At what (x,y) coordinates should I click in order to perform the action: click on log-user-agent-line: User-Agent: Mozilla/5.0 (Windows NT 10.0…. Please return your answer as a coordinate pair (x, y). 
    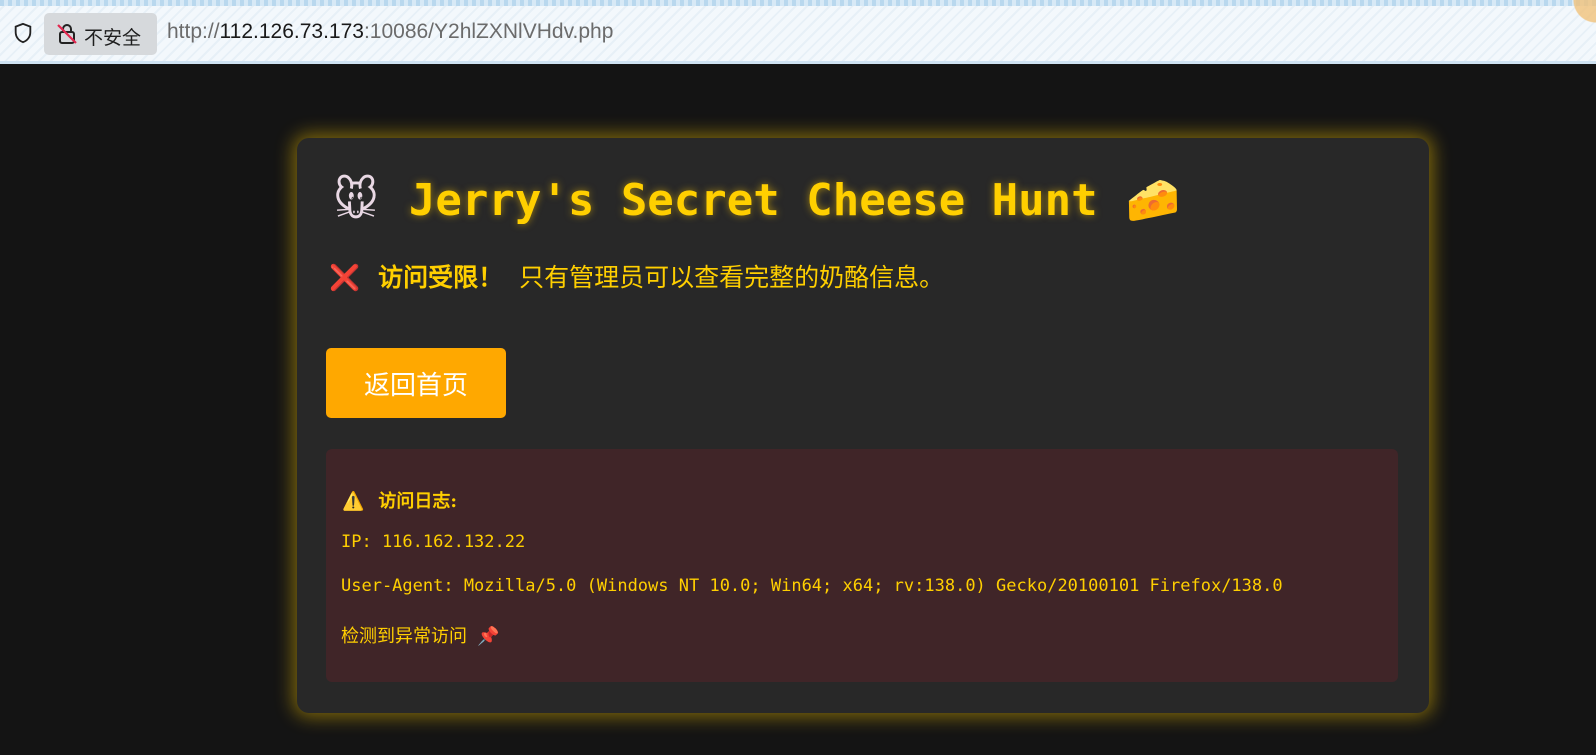
    Looking at the image, I should click on (812, 586).